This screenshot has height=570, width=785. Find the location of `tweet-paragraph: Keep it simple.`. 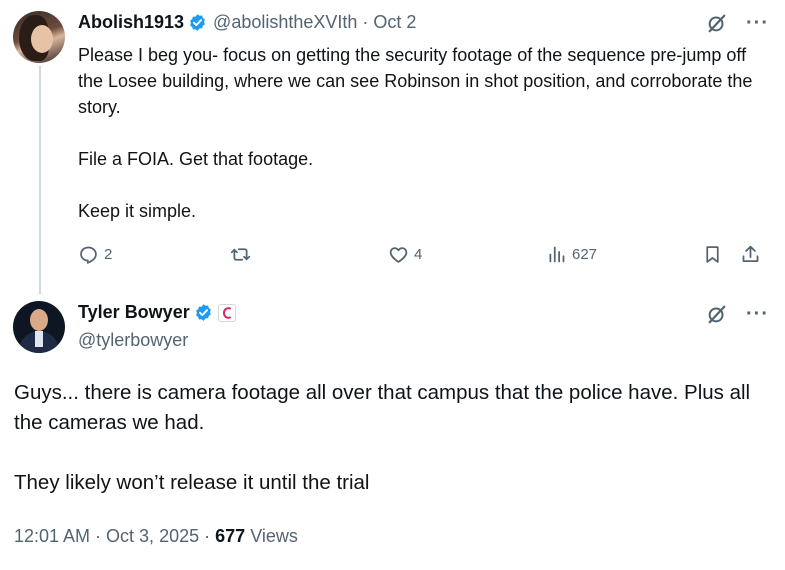

tweet-paragraph: Keep it simple. is located at coordinates (137, 211).